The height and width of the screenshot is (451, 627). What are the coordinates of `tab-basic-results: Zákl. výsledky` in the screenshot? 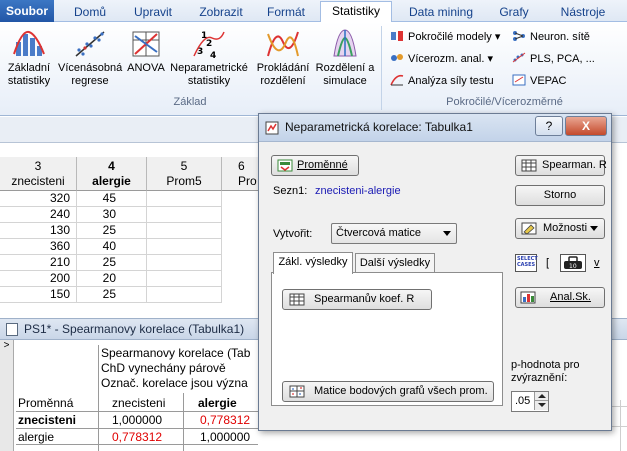 It's located at (313, 263).